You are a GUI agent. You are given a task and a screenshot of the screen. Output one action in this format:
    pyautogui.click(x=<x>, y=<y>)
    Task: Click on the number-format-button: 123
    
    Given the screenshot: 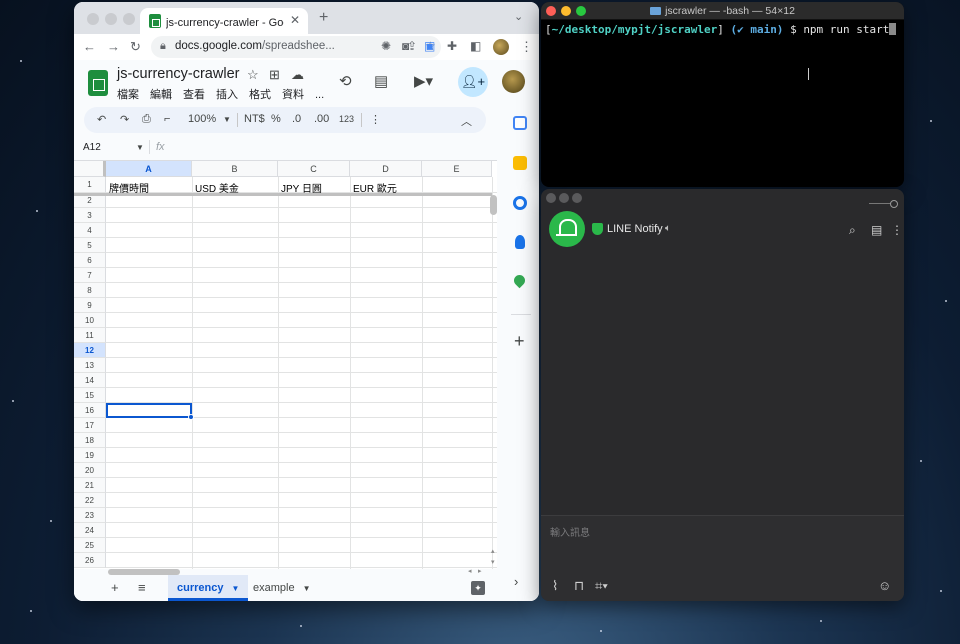 What is the action you would take?
    pyautogui.click(x=346, y=119)
    